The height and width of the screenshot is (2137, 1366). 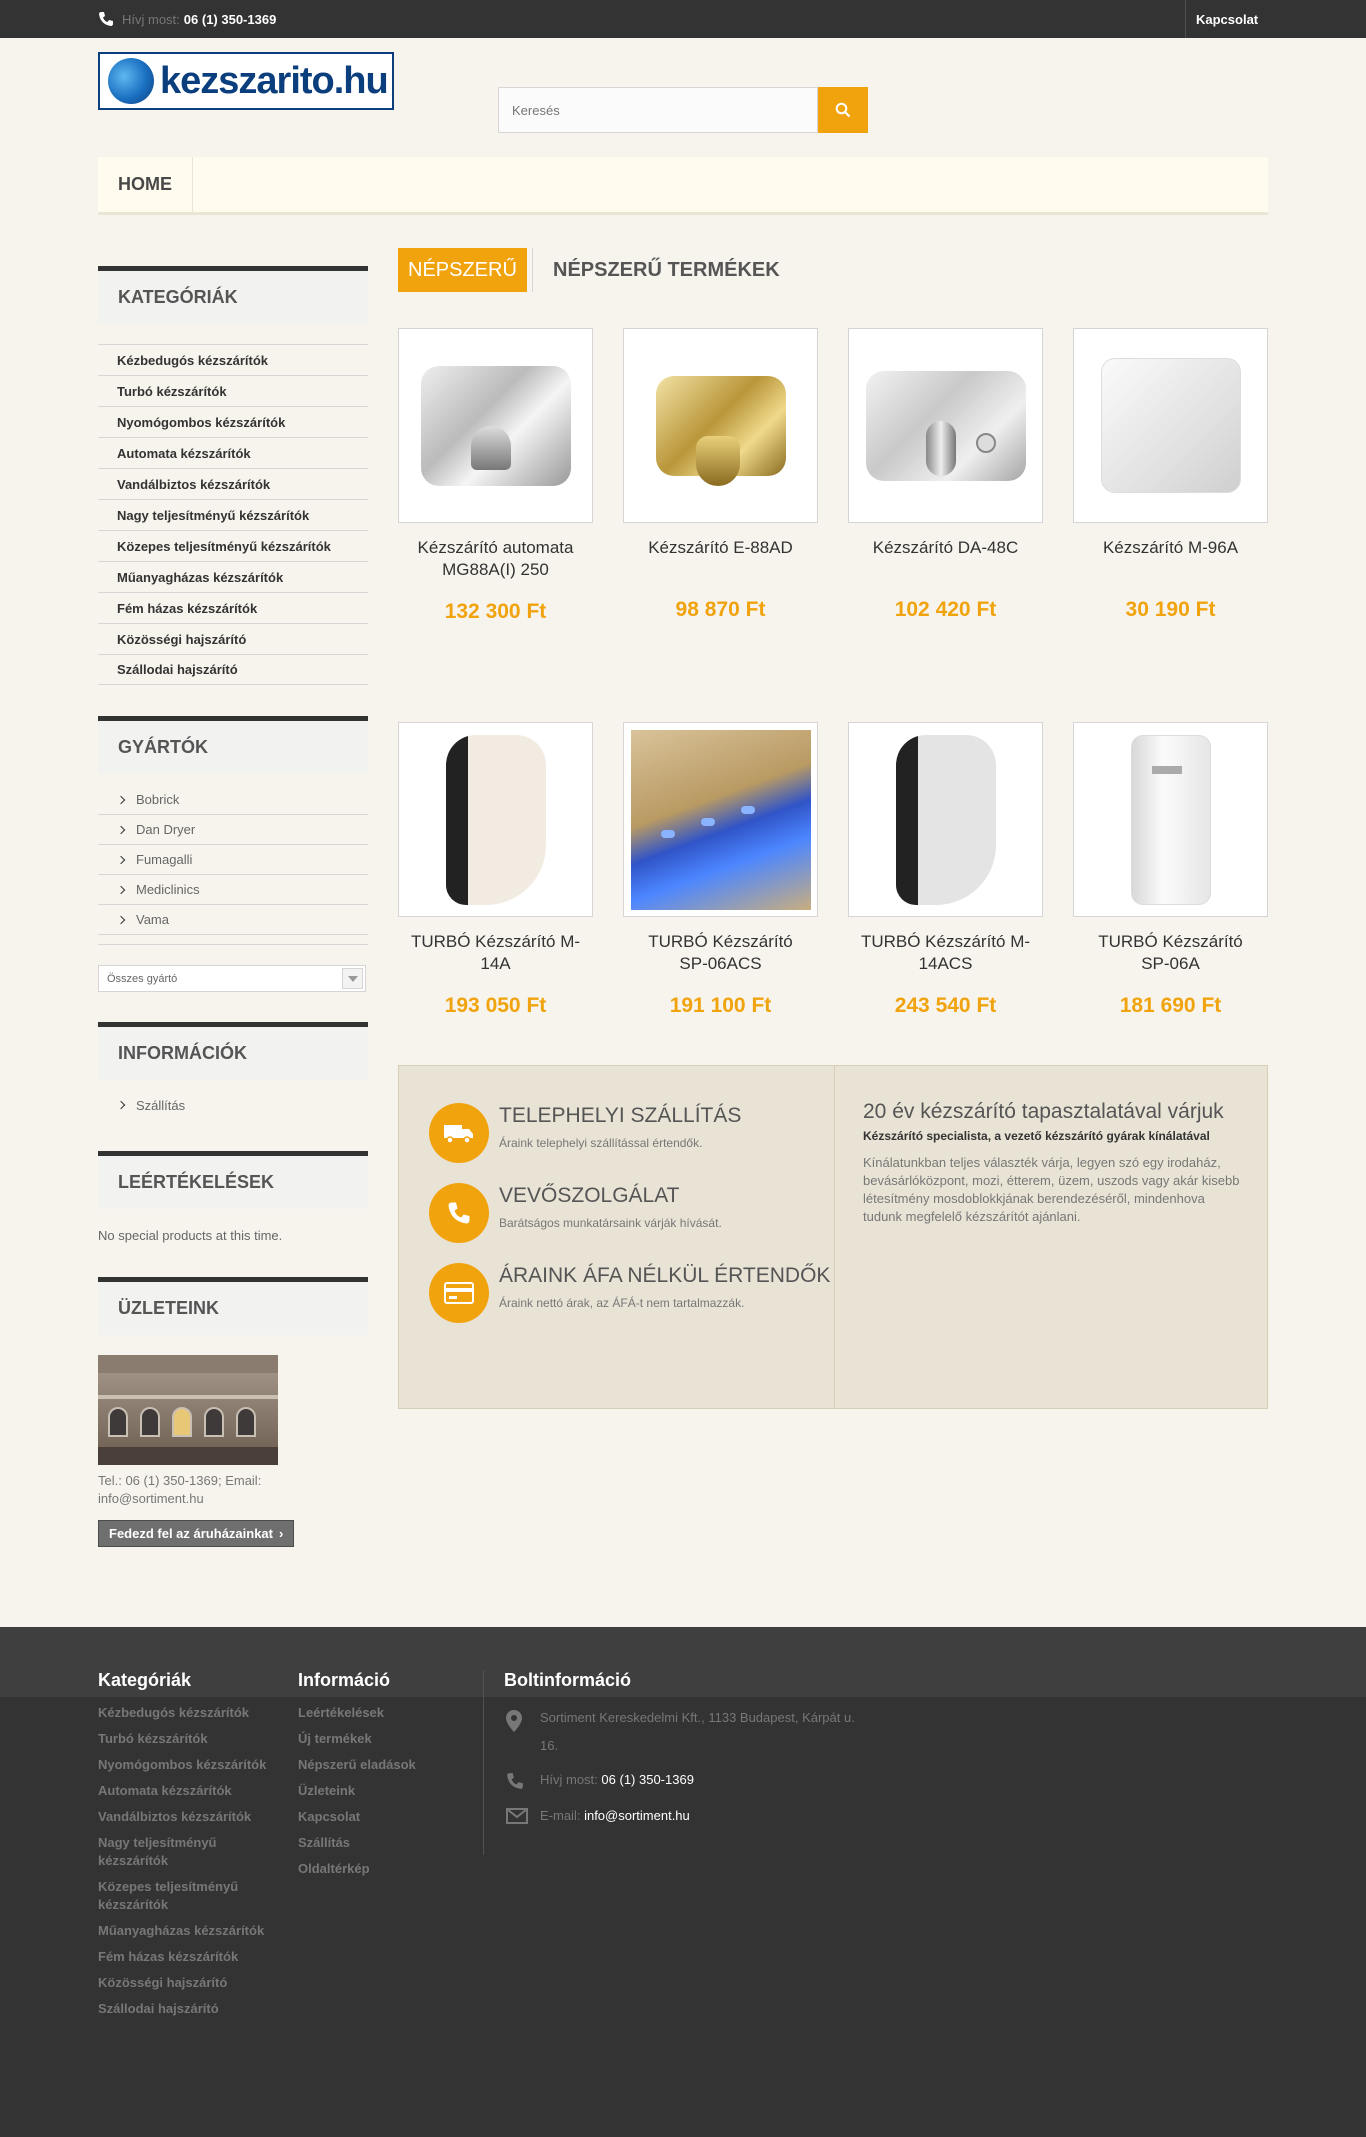 What do you see at coordinates (233, 860) in the screenshot?
I see `manufacturer-item: Fumagalli` at bounding box center [233, 860].